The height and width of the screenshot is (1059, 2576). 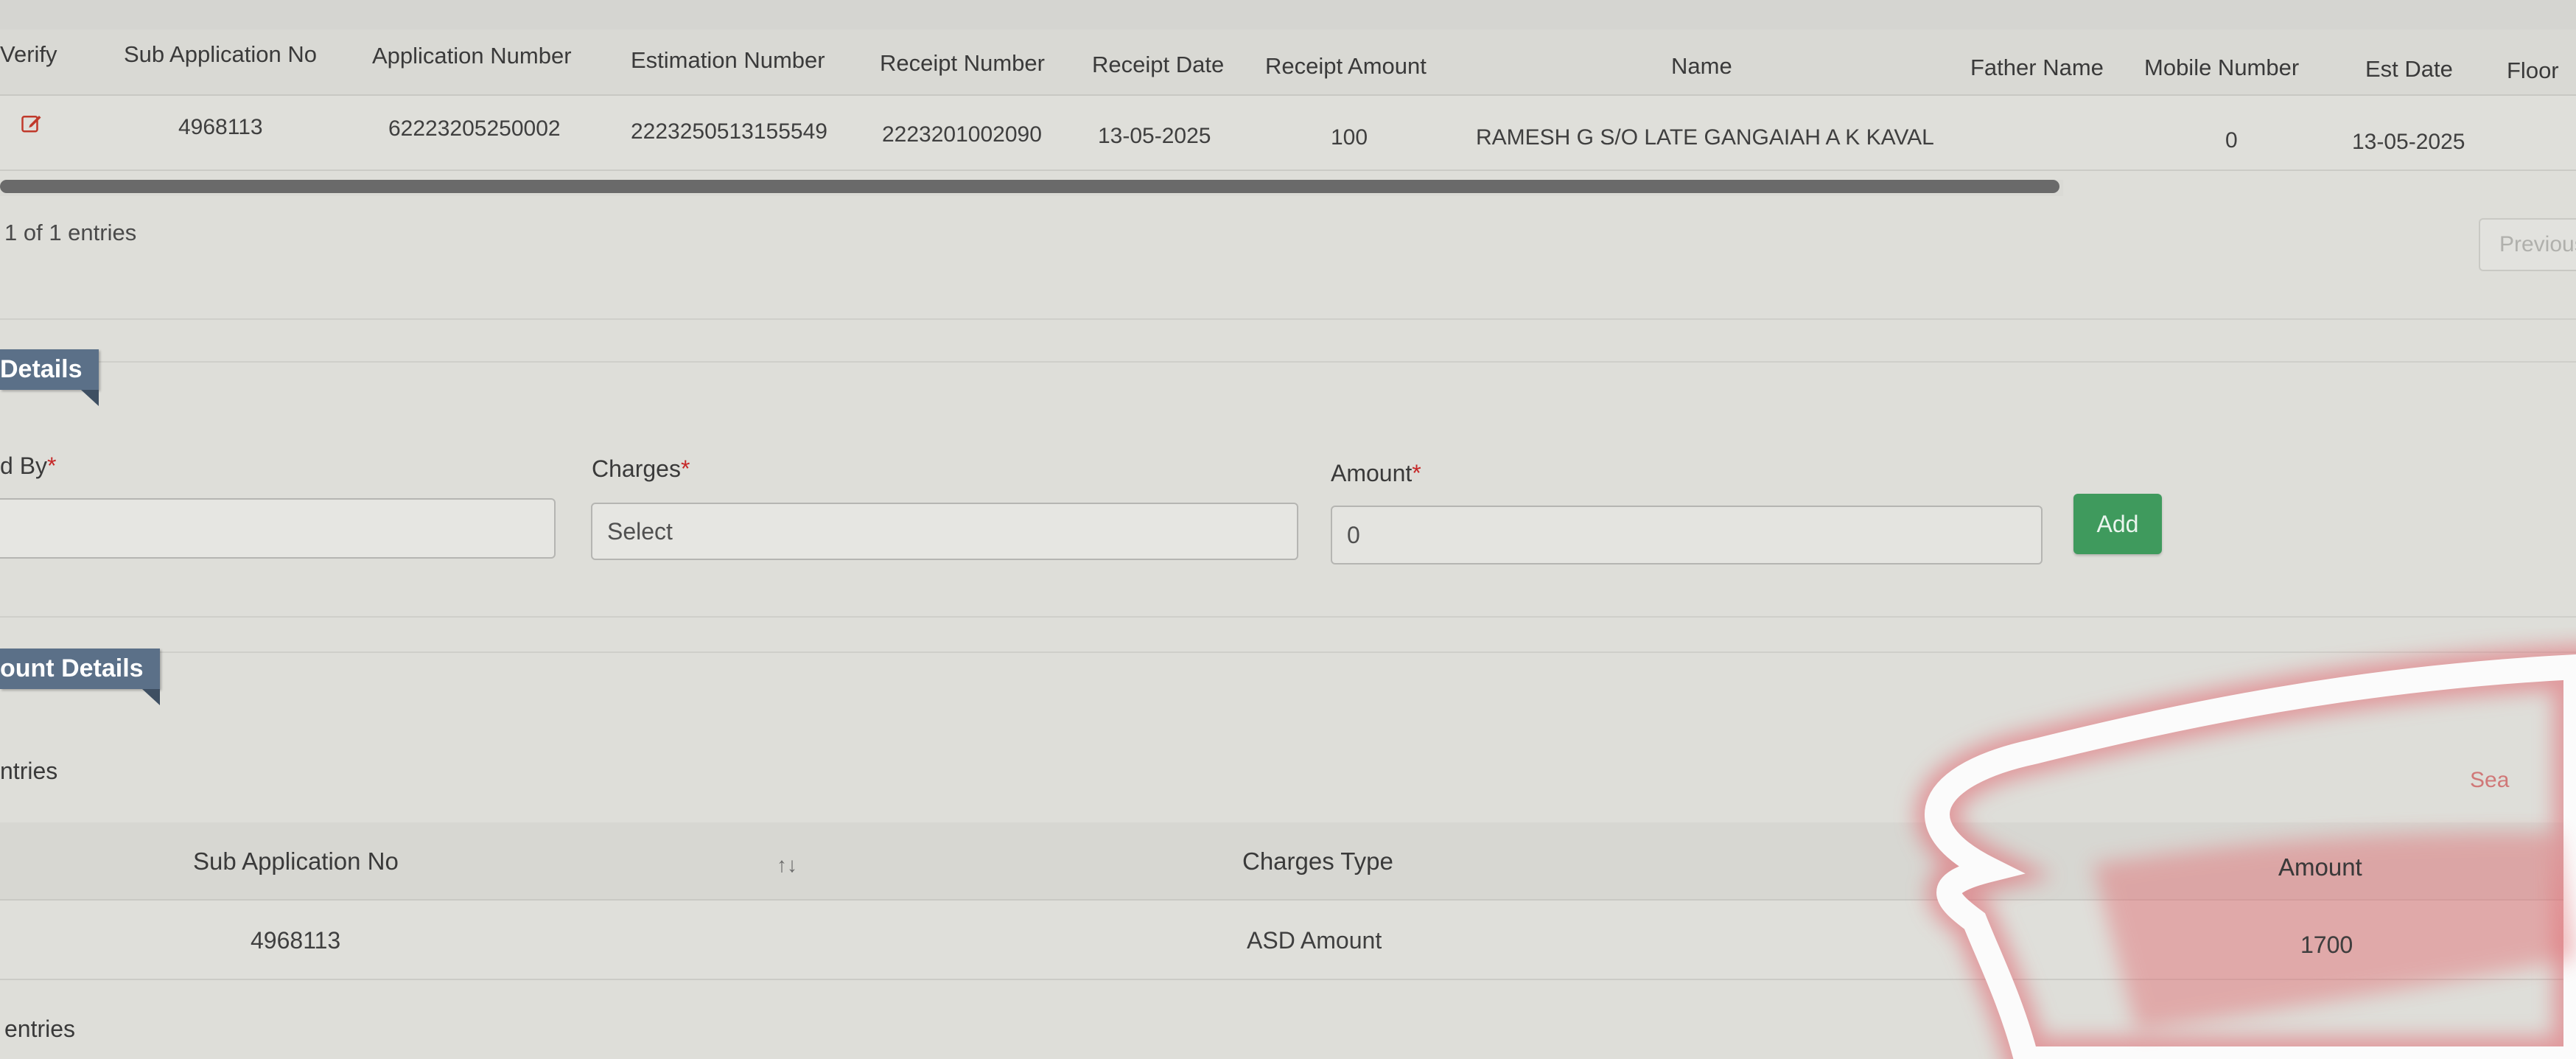 What do you see at coordinates (2320, 867) in the screenshot?
I see `header-amount-overlay: Amount` at bounding box center [2320, 867].